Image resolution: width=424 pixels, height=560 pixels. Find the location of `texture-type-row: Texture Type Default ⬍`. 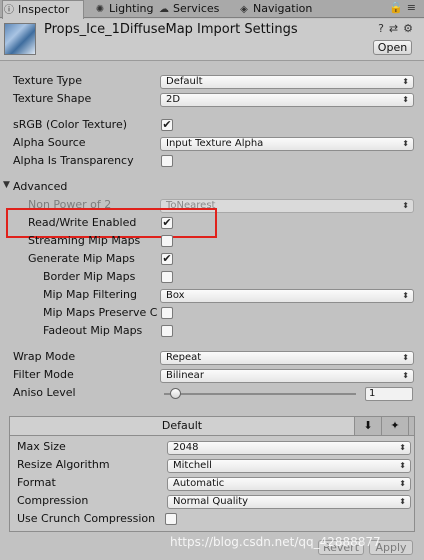

texture-type-row: Texture Type Default ⬍ is located at coordinates (212, 82).